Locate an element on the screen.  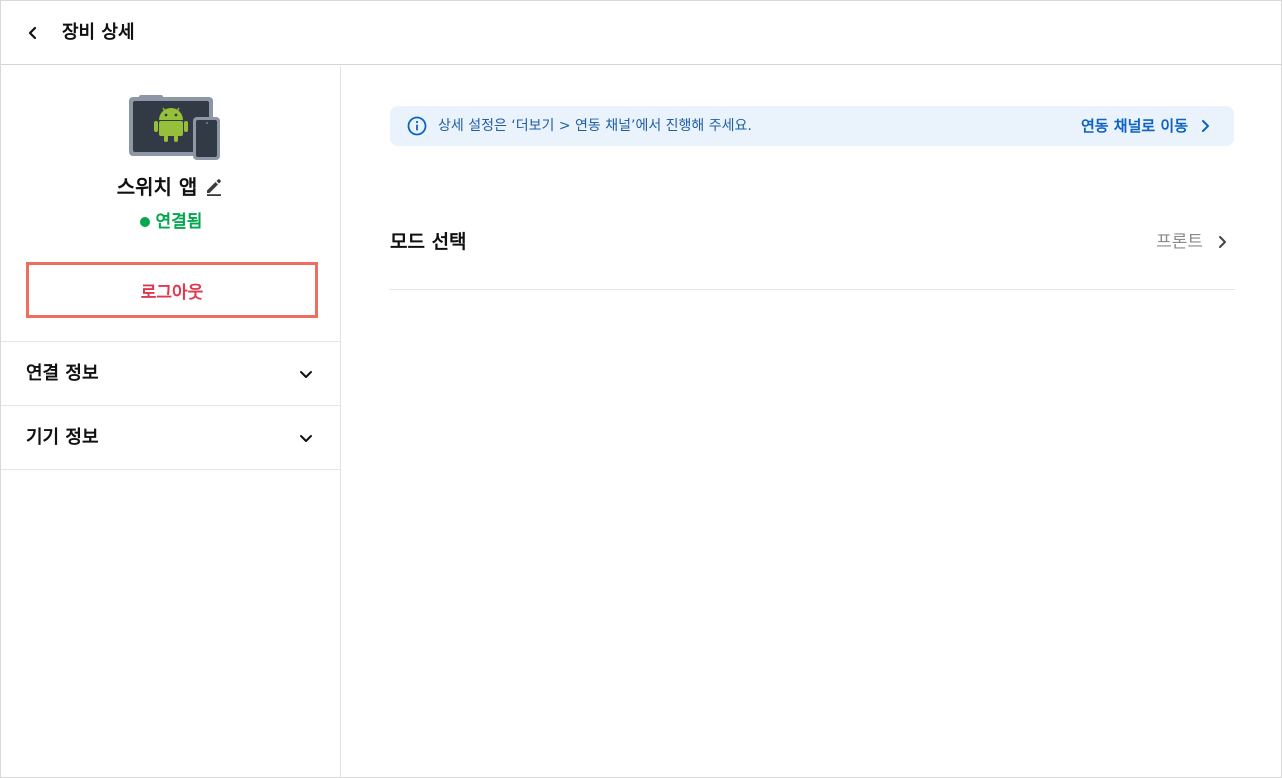
back-button is located at coordinates (33, 33).